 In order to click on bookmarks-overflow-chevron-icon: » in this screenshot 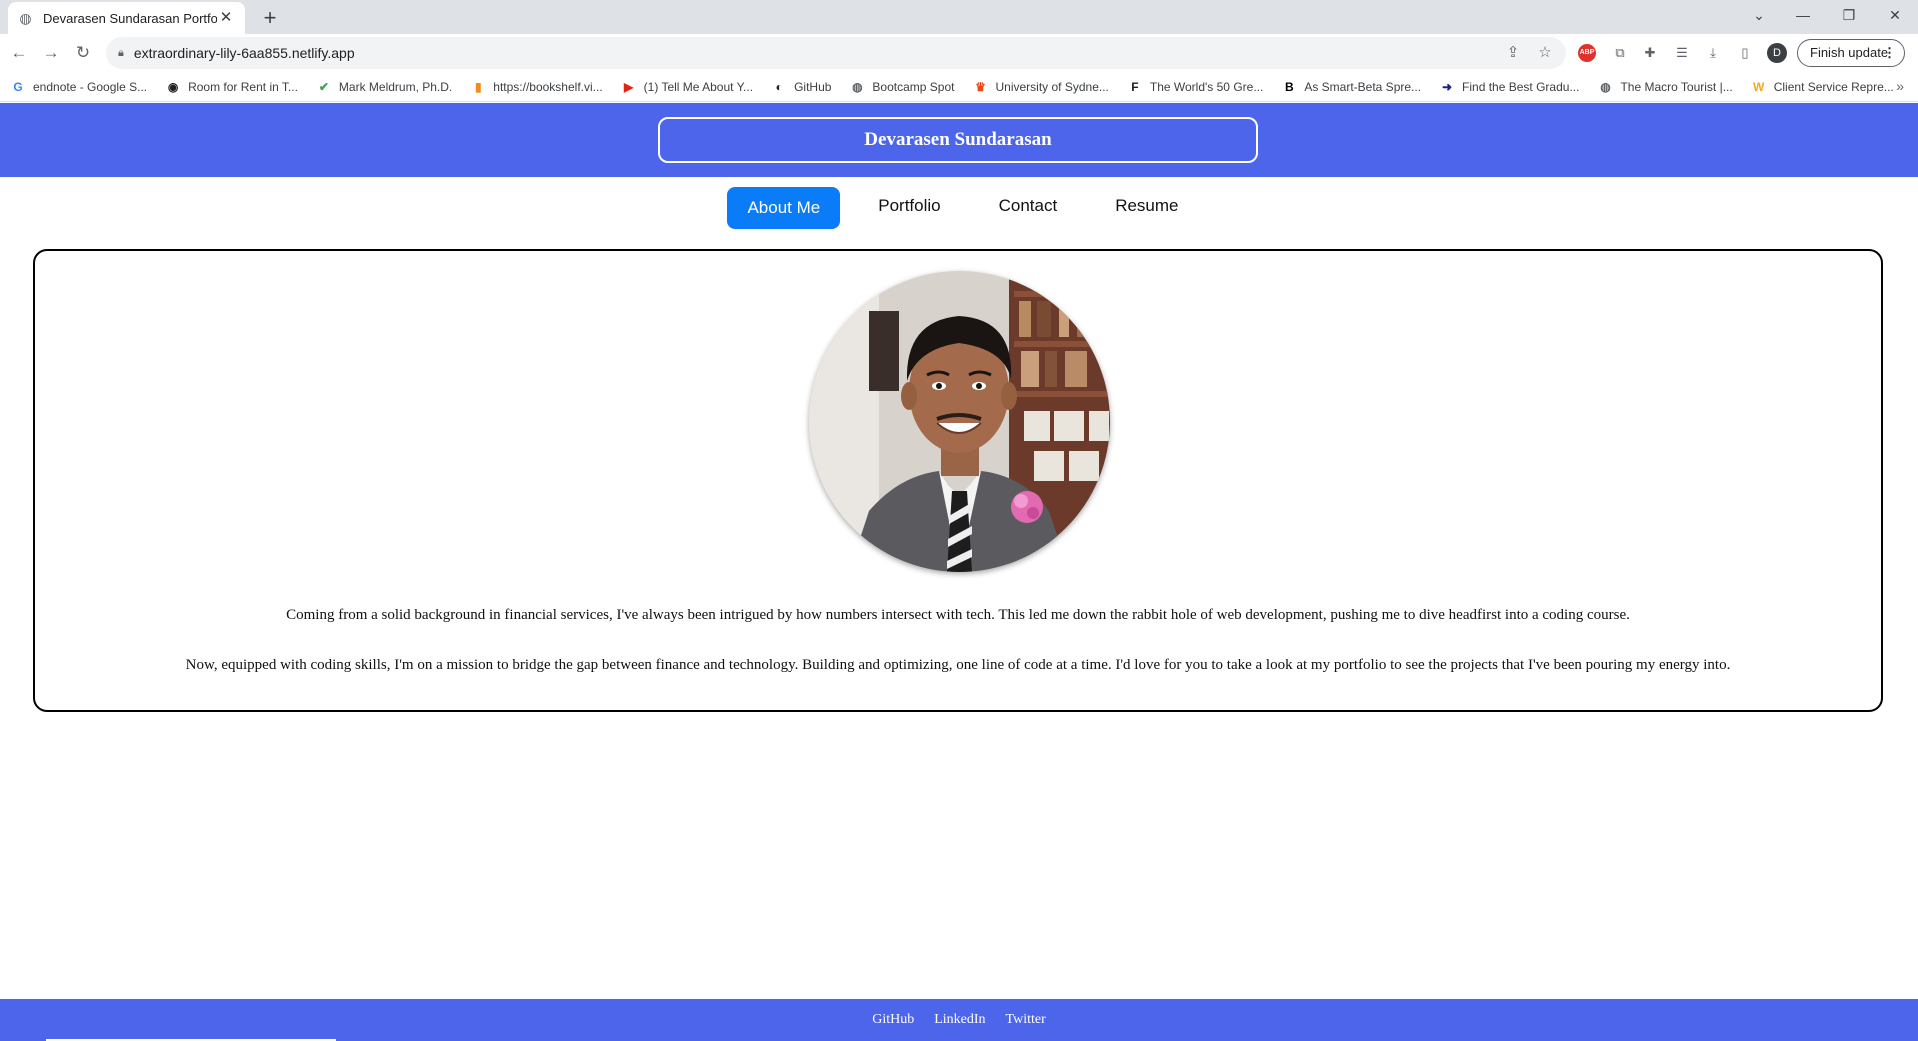, I will do `click(1900, 86)`.